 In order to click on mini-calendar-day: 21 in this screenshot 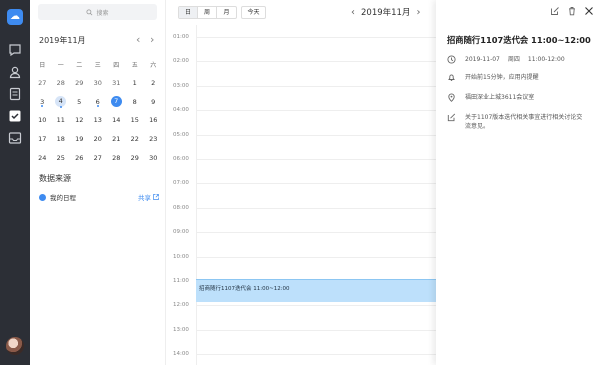, I will do `click(116, 139)`.